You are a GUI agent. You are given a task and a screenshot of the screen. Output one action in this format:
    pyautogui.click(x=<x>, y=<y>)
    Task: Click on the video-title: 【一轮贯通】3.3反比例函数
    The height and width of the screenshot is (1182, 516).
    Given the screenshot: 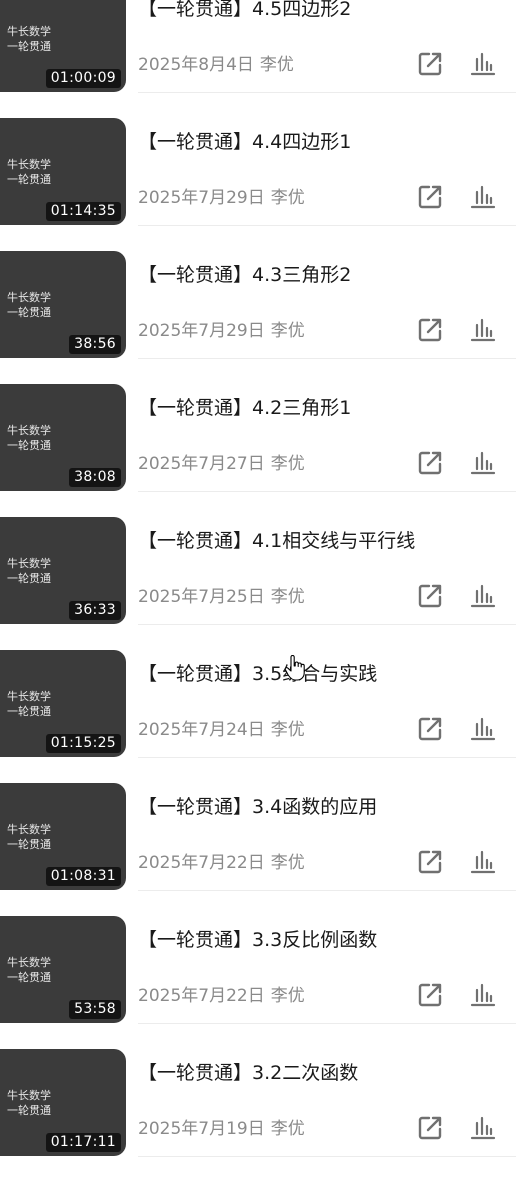 What is the action you would take?
    pyautogui.click(x=257, y=940)
    